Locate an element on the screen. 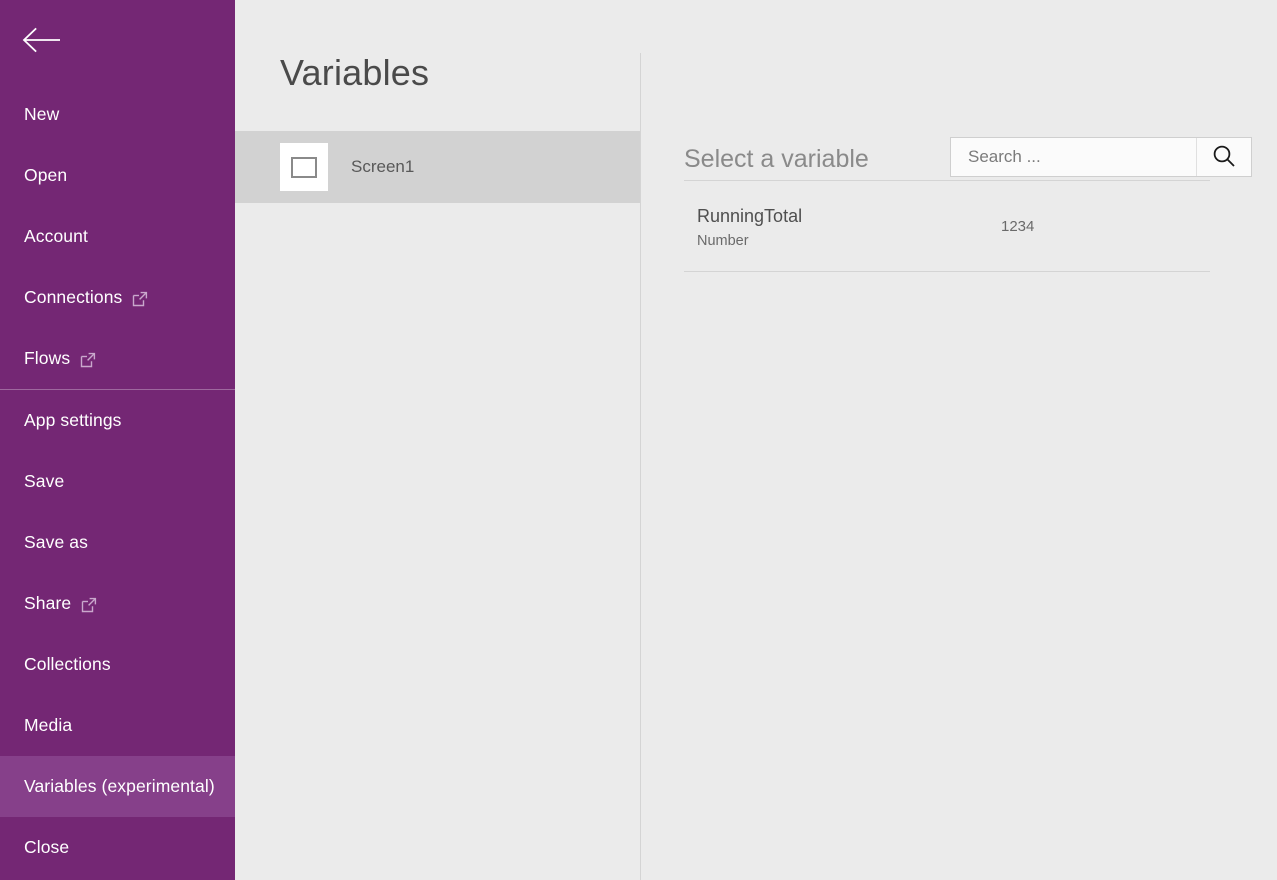 The height and width of the screenshot is (880, 1277). variable-picker-header: Select a variable is located at coordinates (968, 159).